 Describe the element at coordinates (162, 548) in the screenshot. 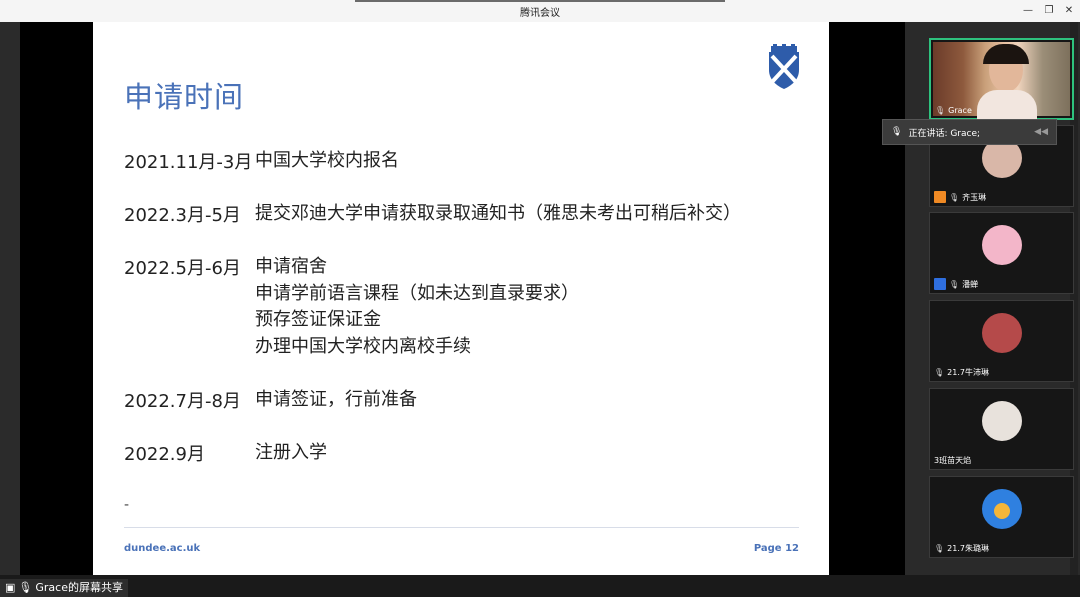

I see `footer-website: dundee.ac.uk` at that location.